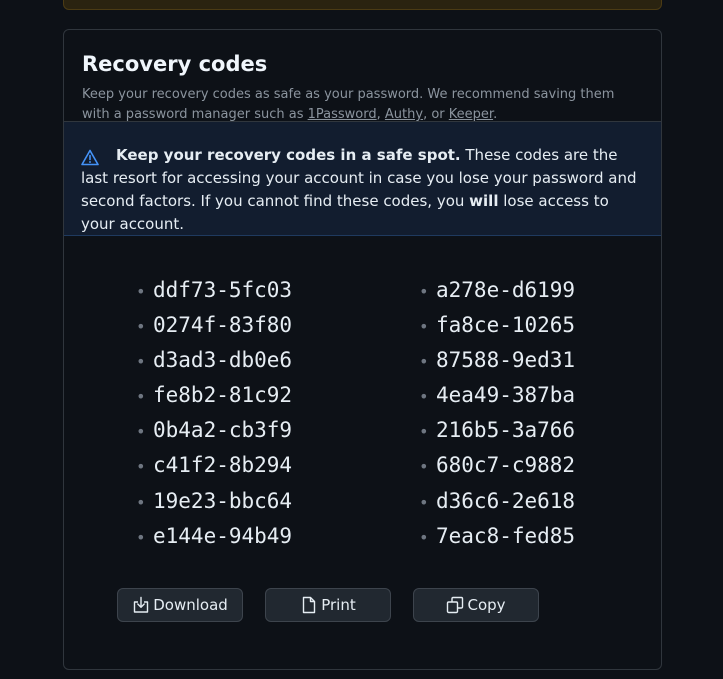  What do you see at coordinates (338, 605) in the screenshot?
I see `print-button-label: Print` at bounding box center [338, 605].